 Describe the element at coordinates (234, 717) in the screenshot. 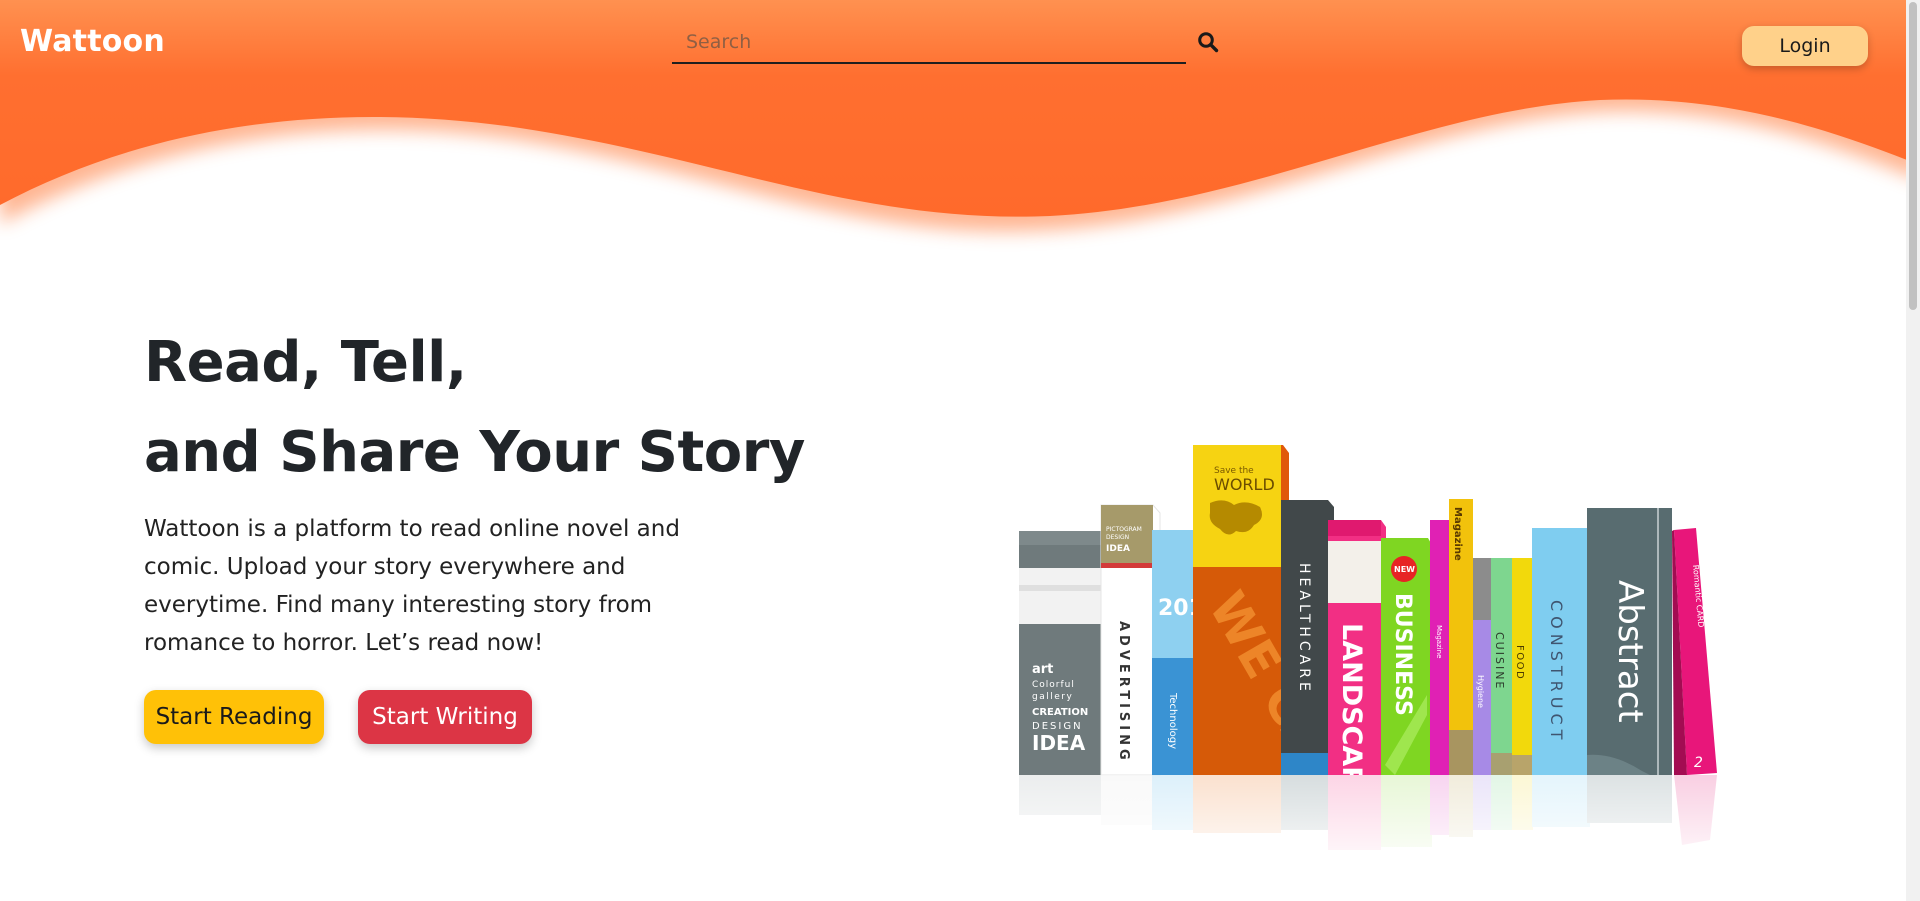

I see `start-reading-button: Start Reading` at that location.